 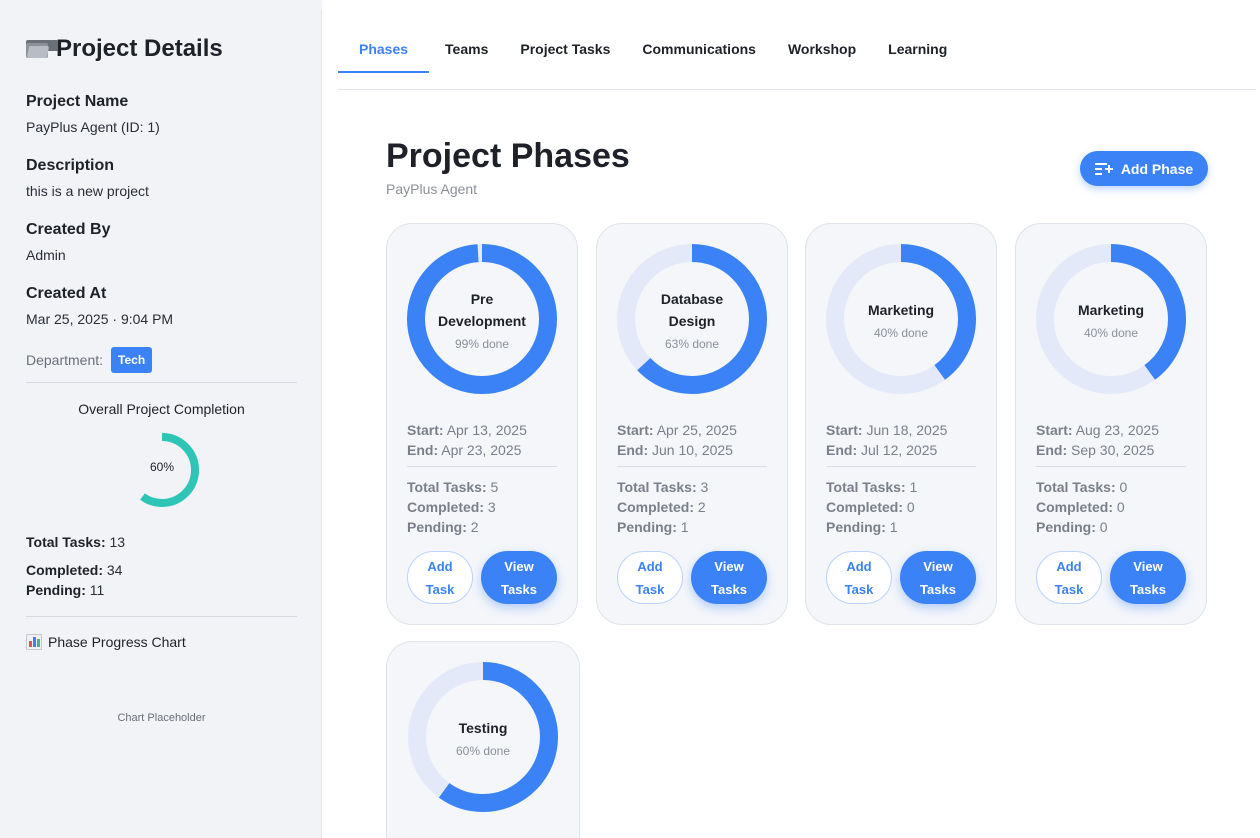 What do you see at coordinates (886, 440) in the screenshot?
I see `phase-dates: Start: Jun 18, 2025 End: Jul 12, 2025` at bounding box center [886, 440].